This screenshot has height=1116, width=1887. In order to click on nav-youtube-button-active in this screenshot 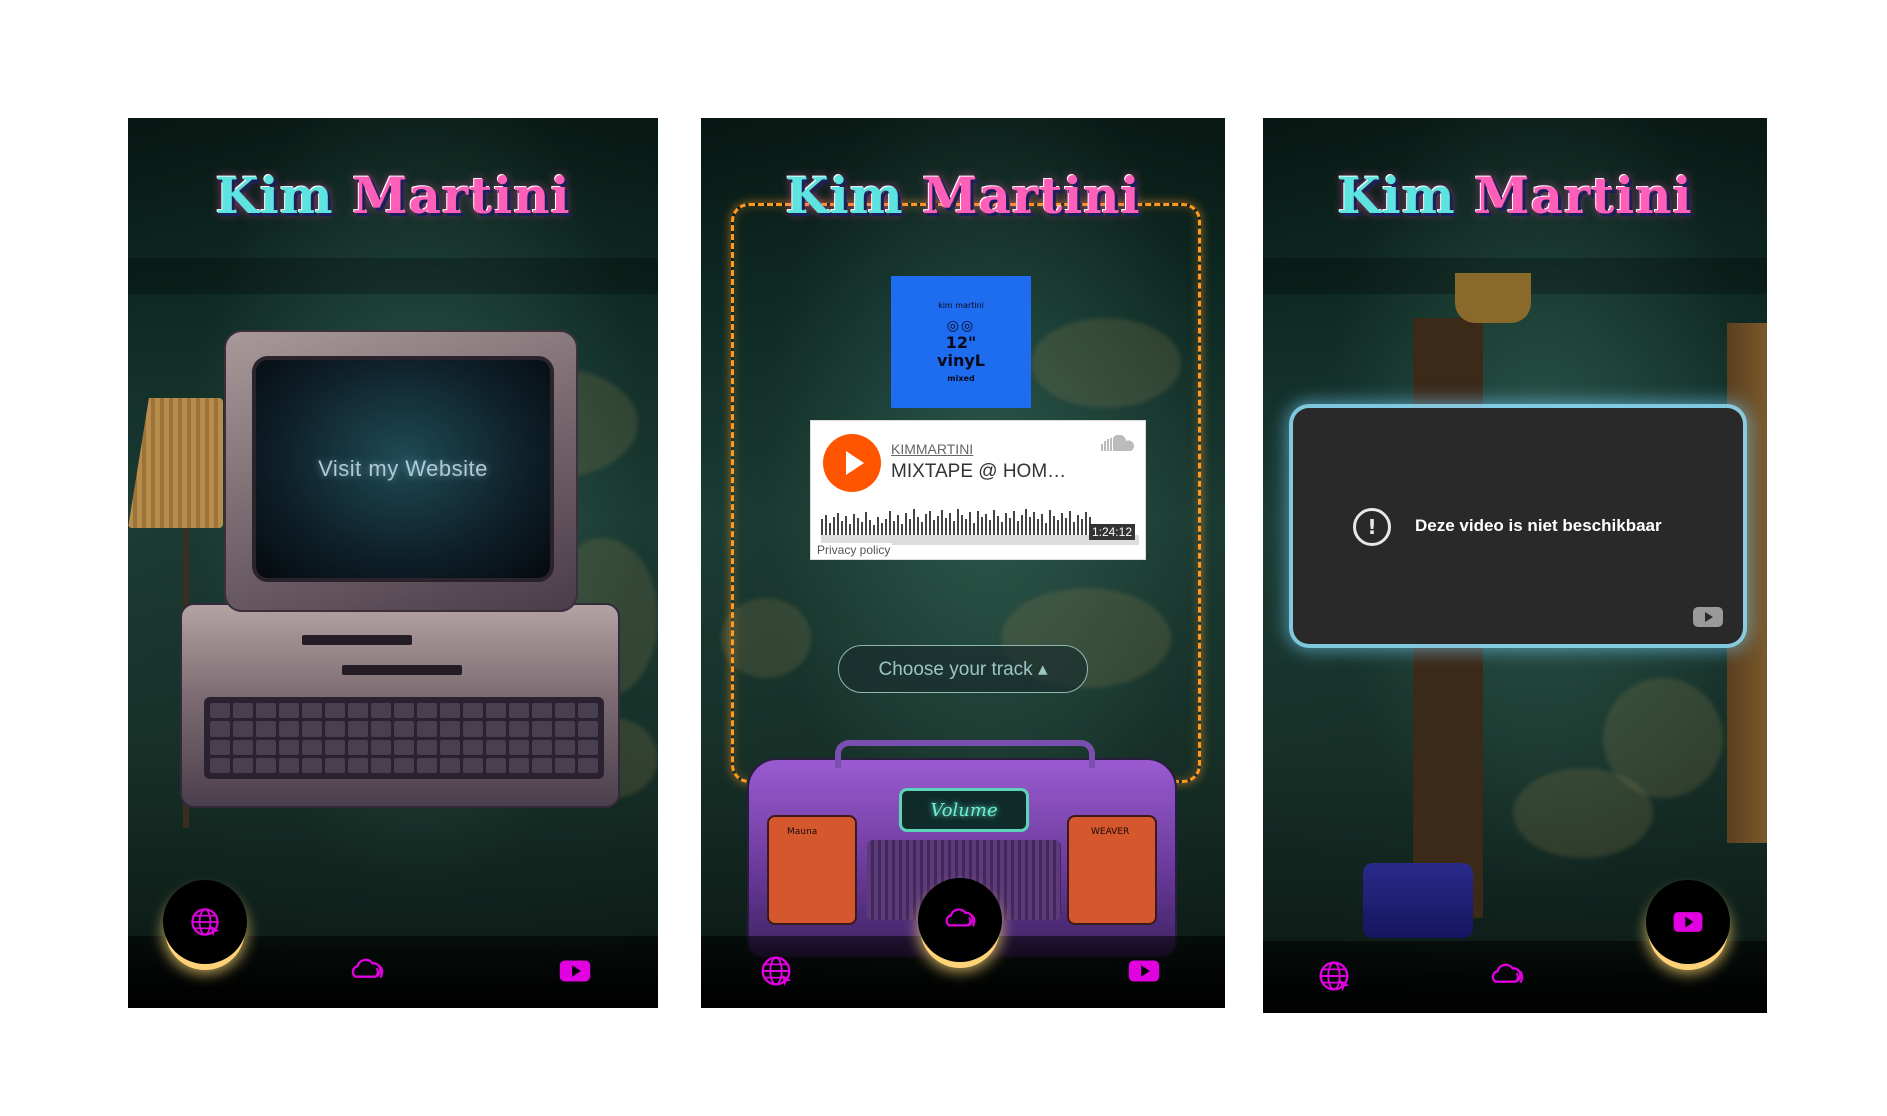, I will do `click(1688, 922)`.